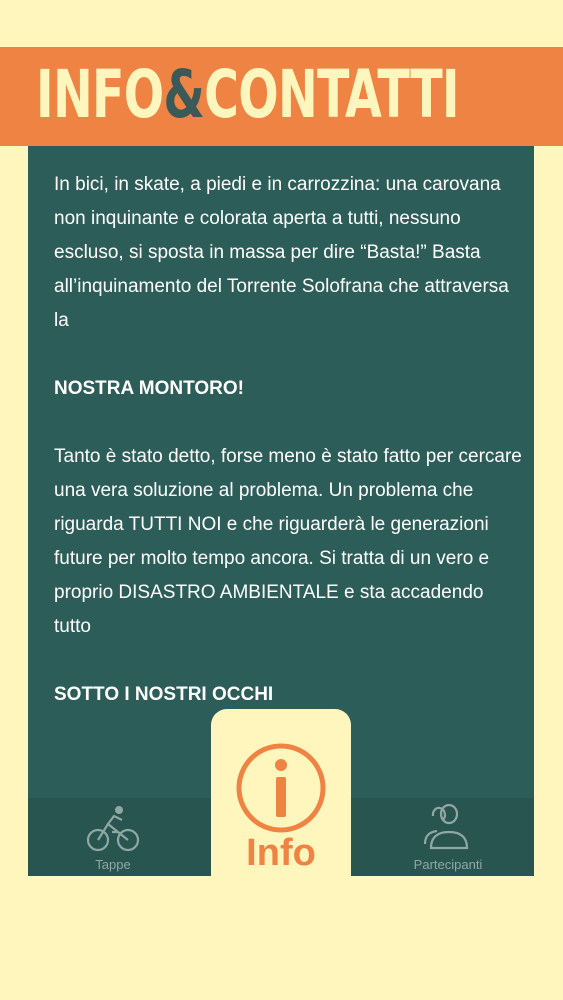 This screenshot has height=1000, width=563. I want to click on tab-partecipanti: Partecipanti, so click(448, 837).